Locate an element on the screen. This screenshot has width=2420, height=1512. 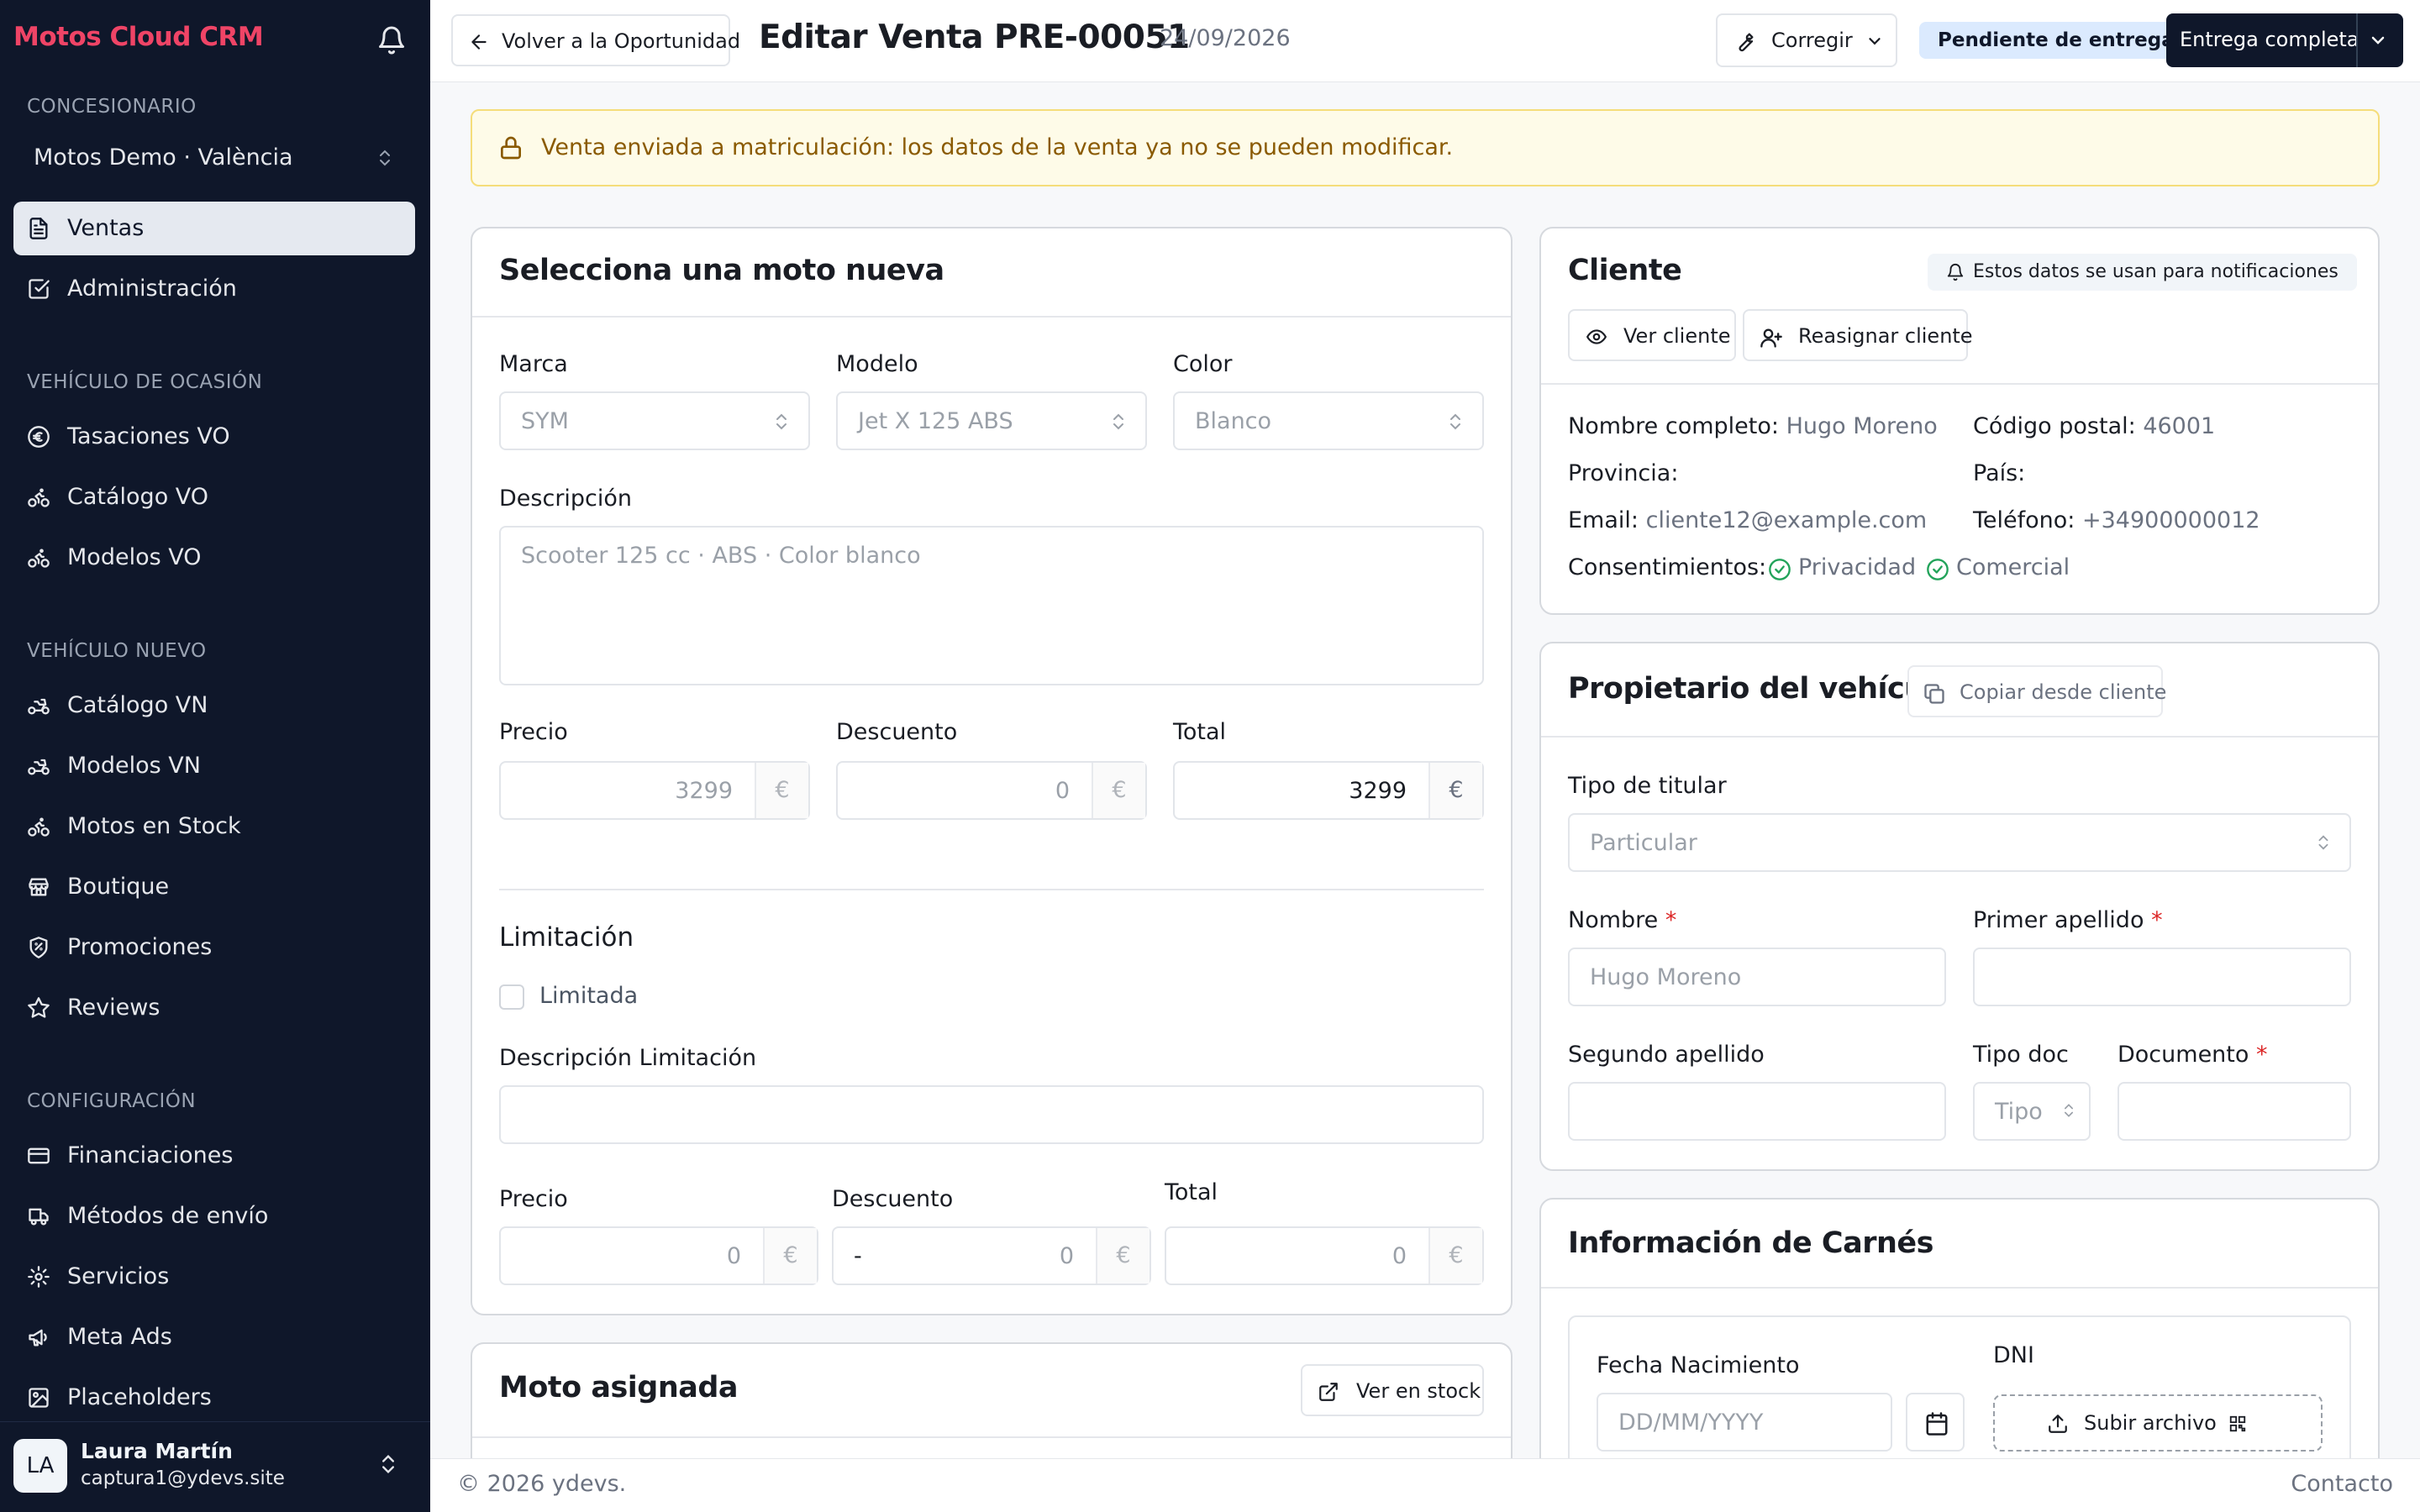
sidebar-item-administracion: Administración is located at coordinates (214, 289).